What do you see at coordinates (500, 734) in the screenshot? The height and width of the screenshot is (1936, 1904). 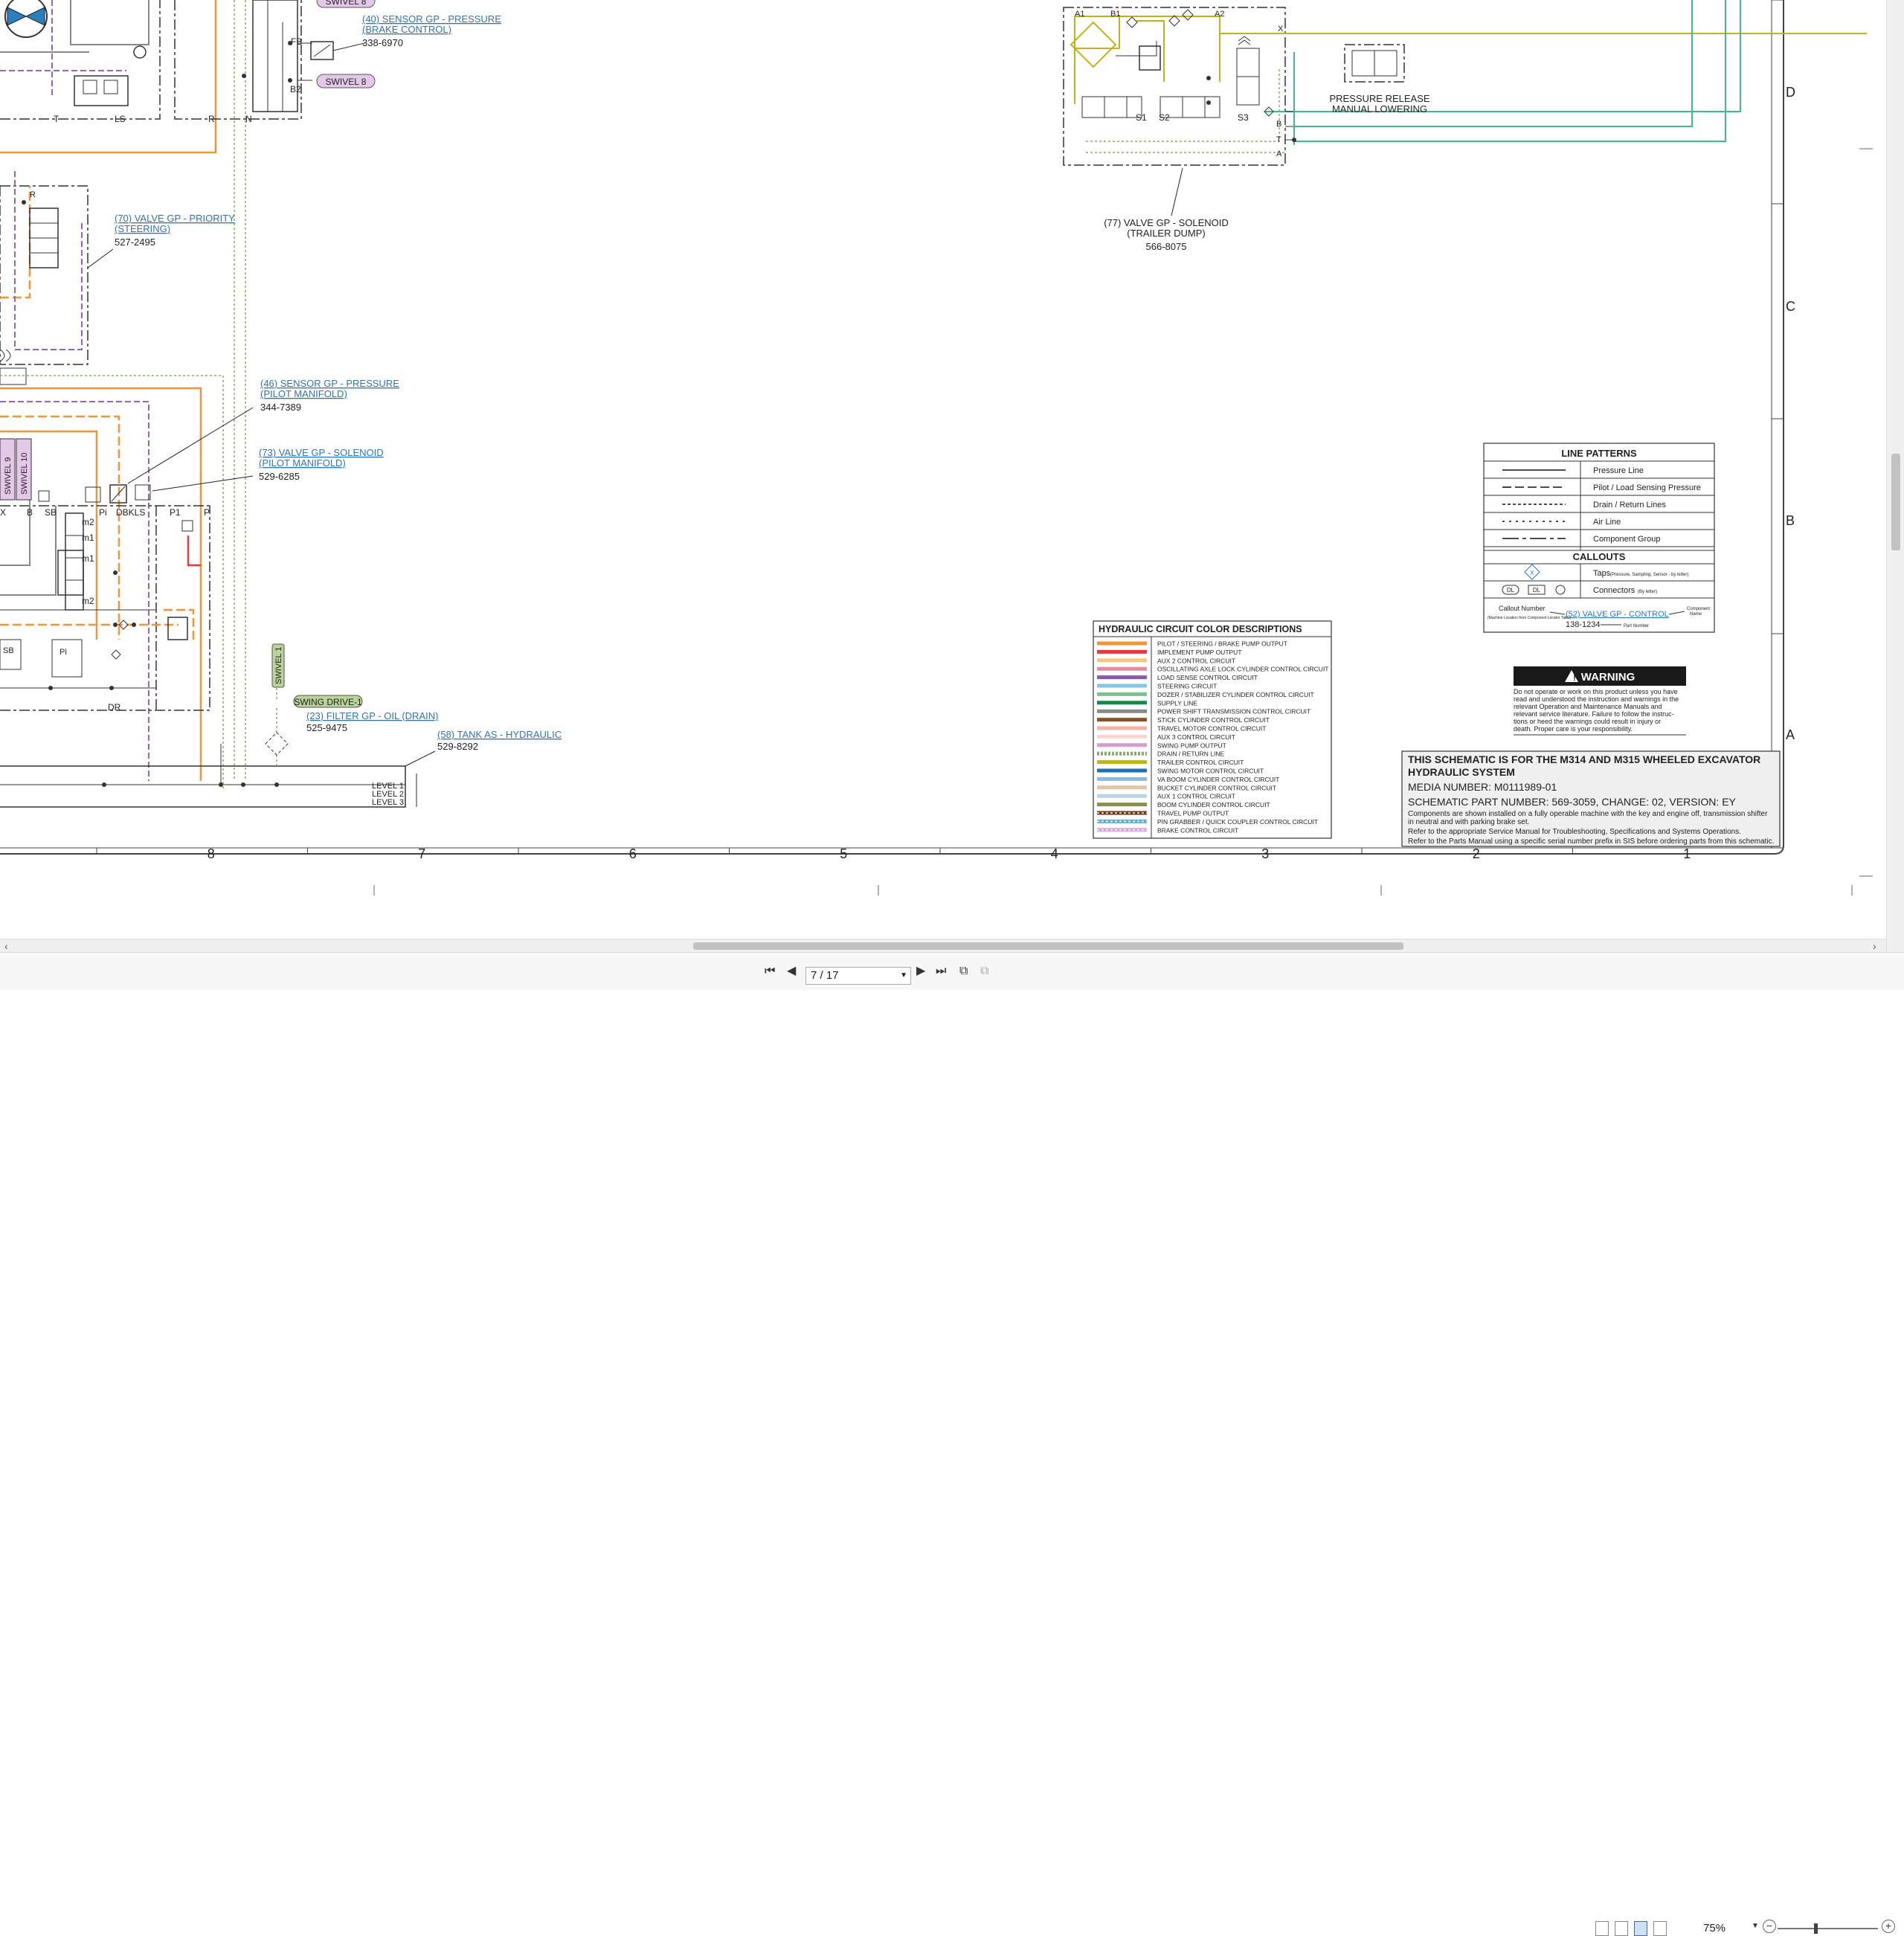 I see `callout-tank-title: (58) TANK AS - HYDRAULIC` at bounding box center [500, 734].